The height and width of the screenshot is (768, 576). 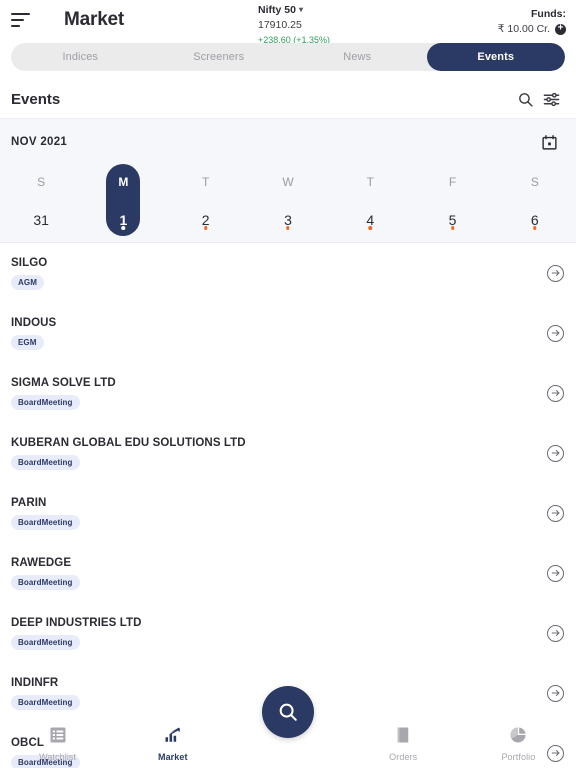 What do you see at coordinates (58, 757) in the screenshot?
I see `nav-label-watchlist: Watchlist` at bounding box center [58, 757].